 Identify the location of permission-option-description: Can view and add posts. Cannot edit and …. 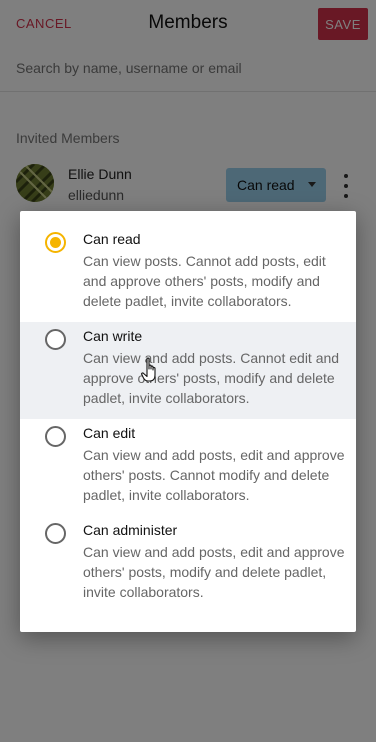
(211, 378).